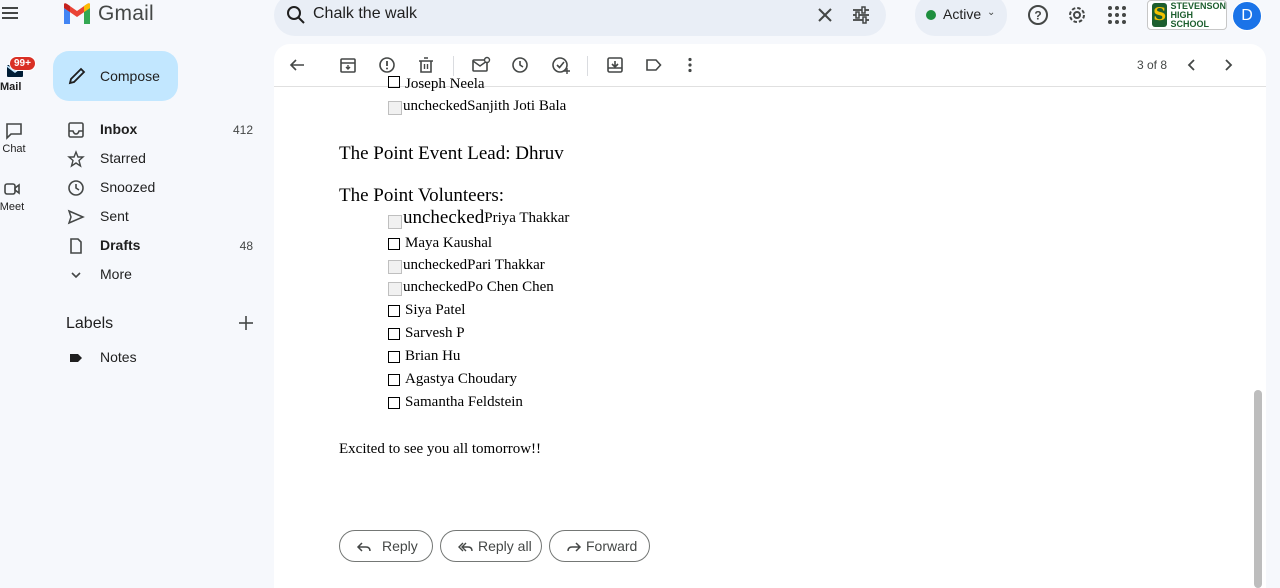 The height and width of the screenshot is (588, 1280). I want to click on rail-meet: Meet, so click(16, 196).